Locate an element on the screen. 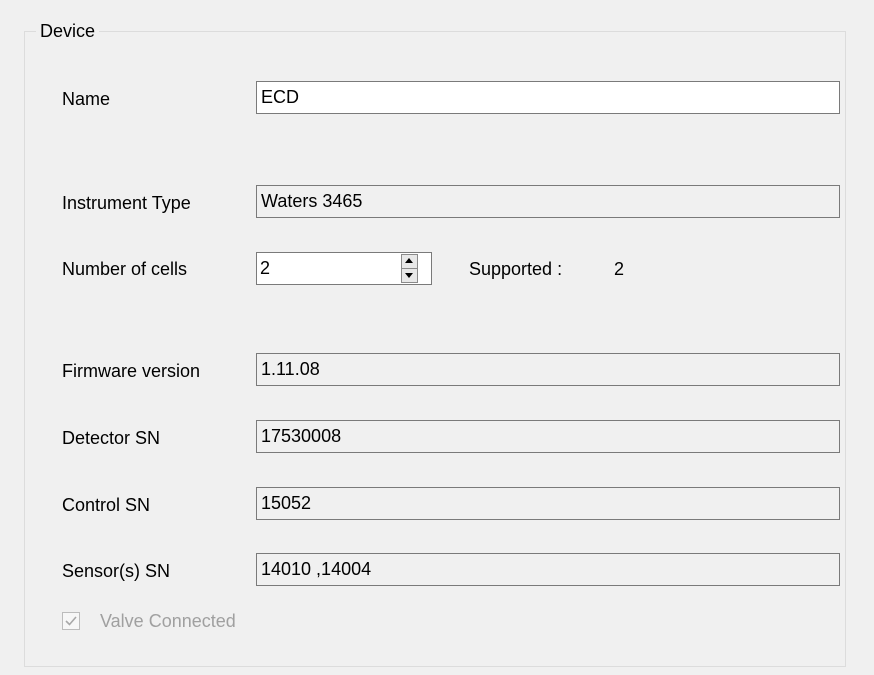  number-of-cells-stepper: 2 is located at coordinates (344, 268).